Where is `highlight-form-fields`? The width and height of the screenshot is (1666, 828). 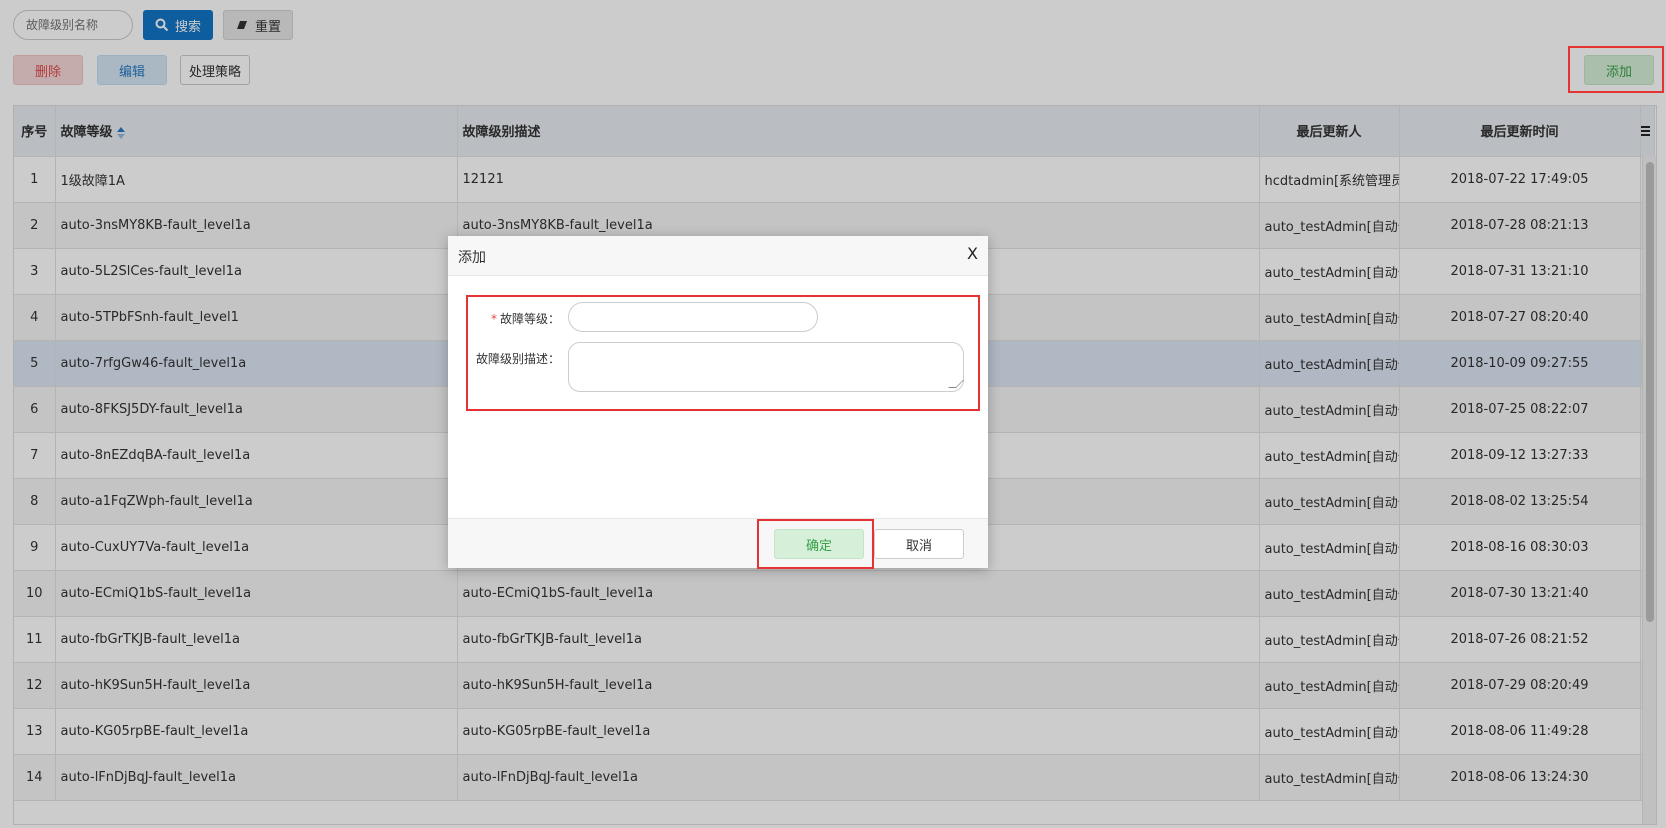
highlight-form-fields is located at coordinates (723, 353).